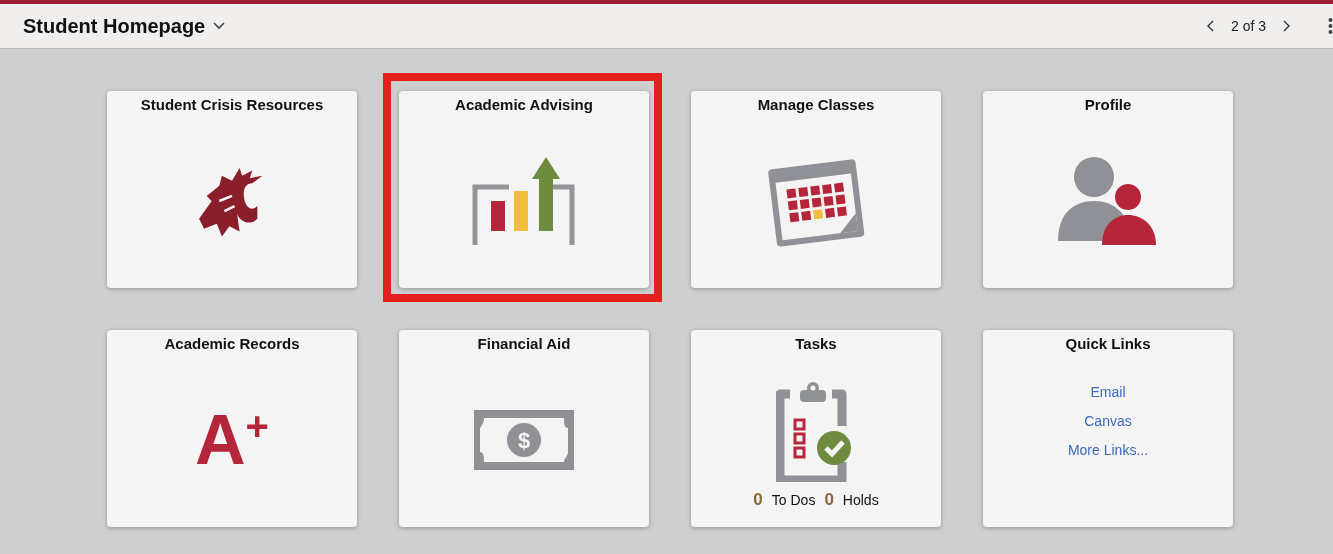 Image resolution: width=1333 pixels, height=554 pixels. What do you see at coordinates (816, 428) in the screenshot?
I see `tile: Tasks 0 To Dos 0 Holds` at bounding box center [816, 428].